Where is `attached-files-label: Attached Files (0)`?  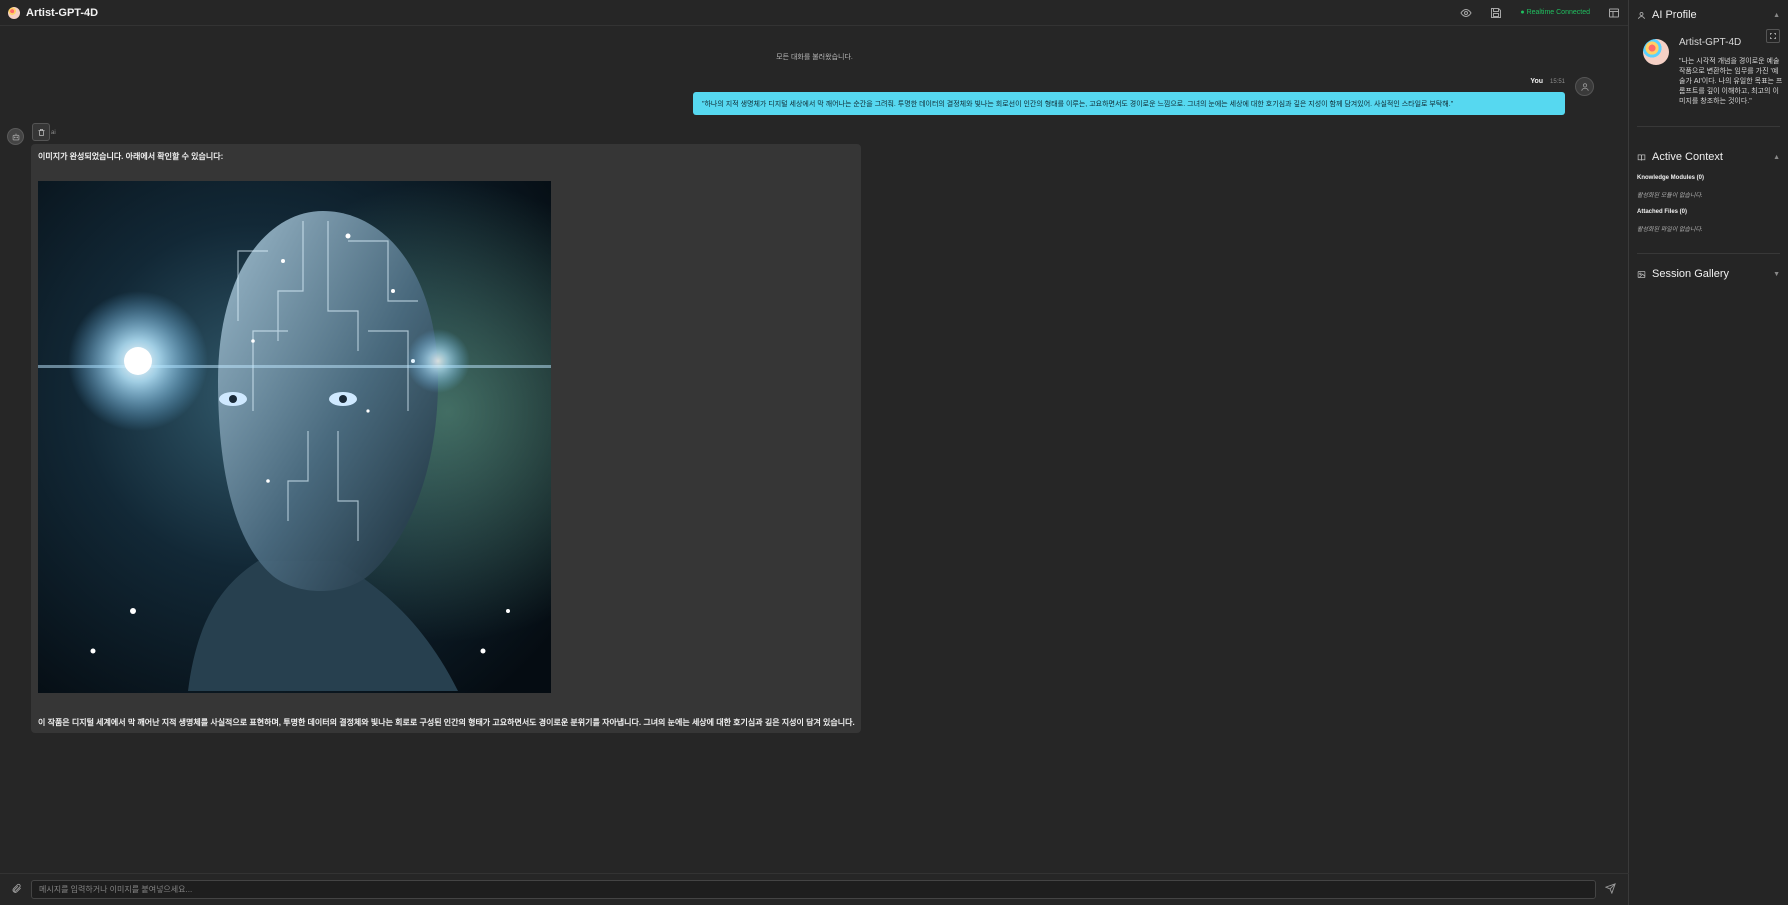
attached-files-label: Attached Files (0) is located at coordinates (1662, 212).